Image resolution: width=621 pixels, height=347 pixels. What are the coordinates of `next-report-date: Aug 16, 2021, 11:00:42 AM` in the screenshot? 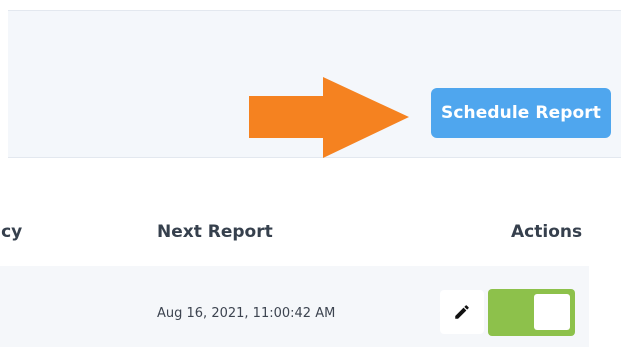 It's located at (246, 313).